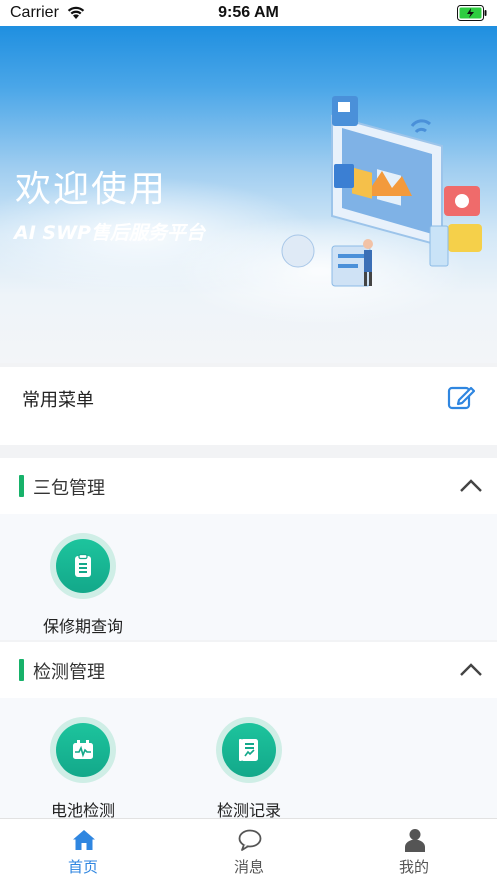  I want to click on section-header-sanbao: 三包管理, so click(248, 486).